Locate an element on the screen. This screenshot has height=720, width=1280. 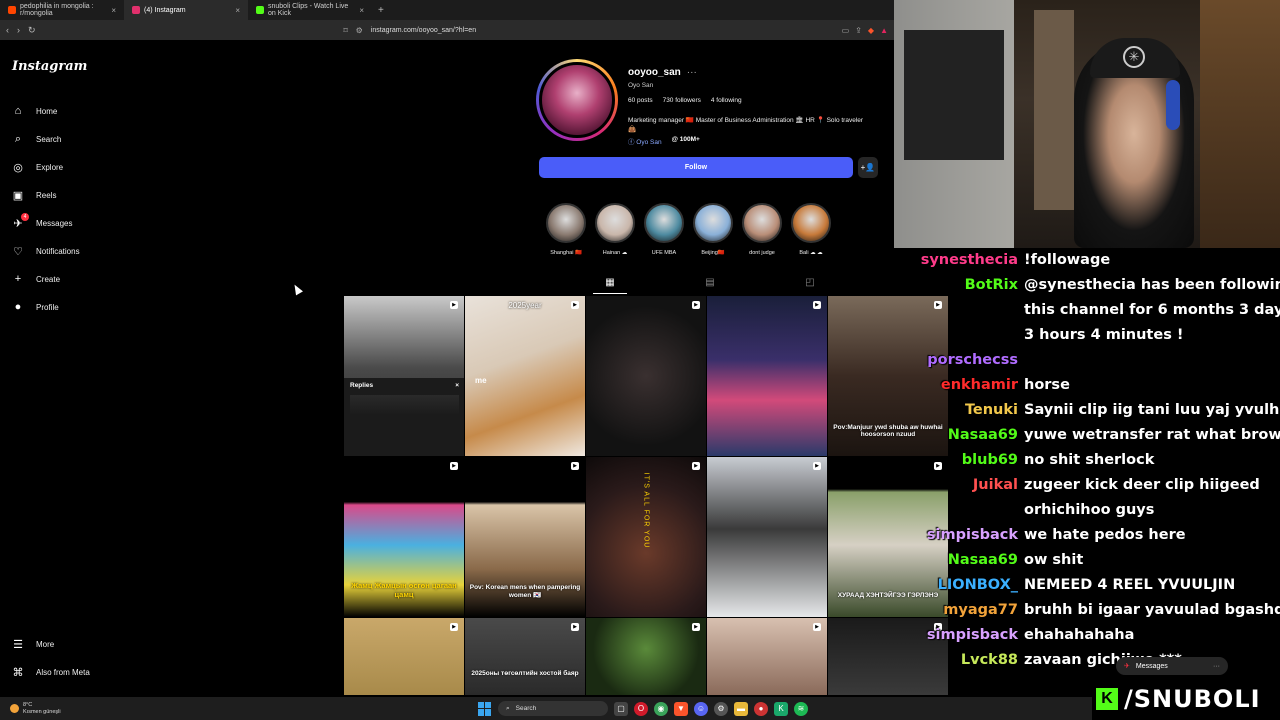
chat-username: BotRix is located at coordinates (959, 285).